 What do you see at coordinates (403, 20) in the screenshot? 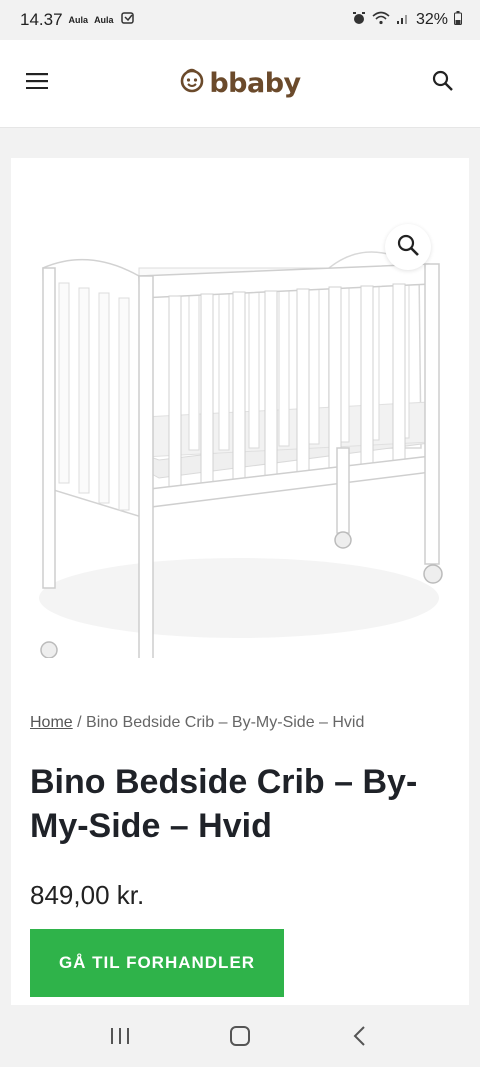
I see `signal-icon` at bounding box center [403, 20].